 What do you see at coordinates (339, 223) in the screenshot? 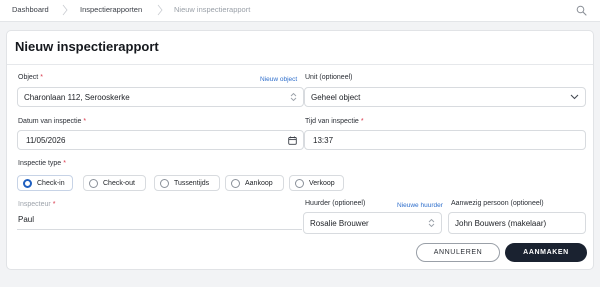
I see `tenant-value: Rosalie Brouwer` at bounding box center [339, 223].